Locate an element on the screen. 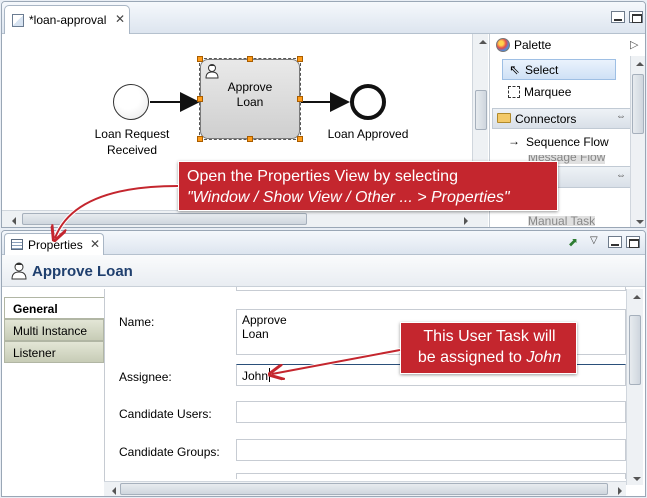 The width and height of the screenshot is (647, 498). editor-tab-loan-approval: *loan-approval ✕ is located at coordinates (67, 19).